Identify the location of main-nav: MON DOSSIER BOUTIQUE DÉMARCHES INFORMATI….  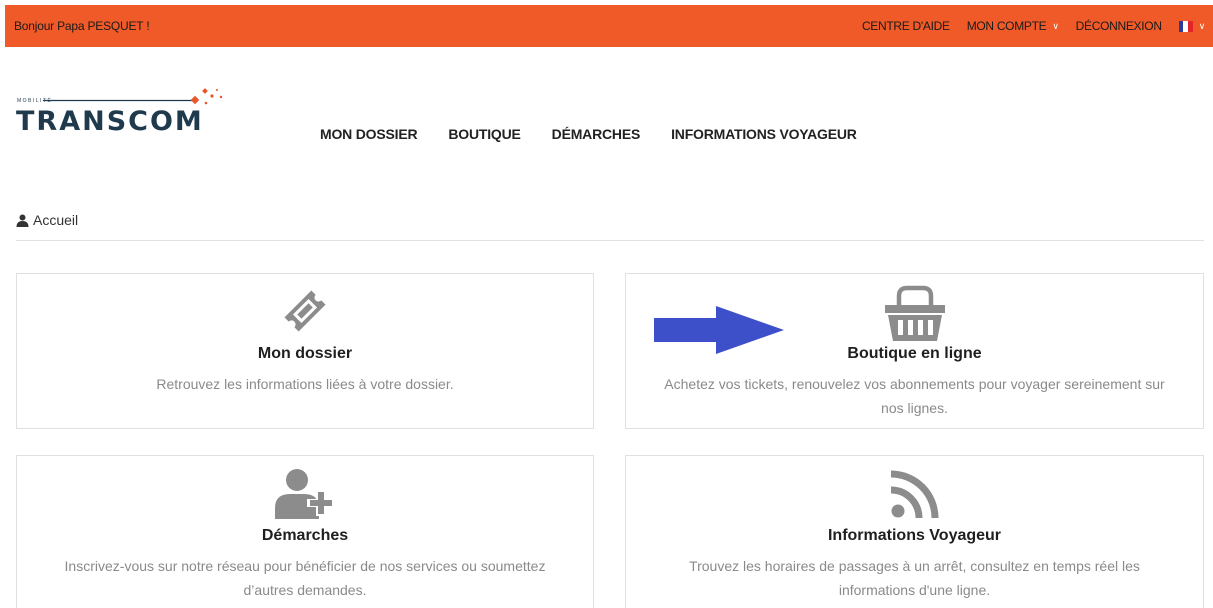
(604, 134).